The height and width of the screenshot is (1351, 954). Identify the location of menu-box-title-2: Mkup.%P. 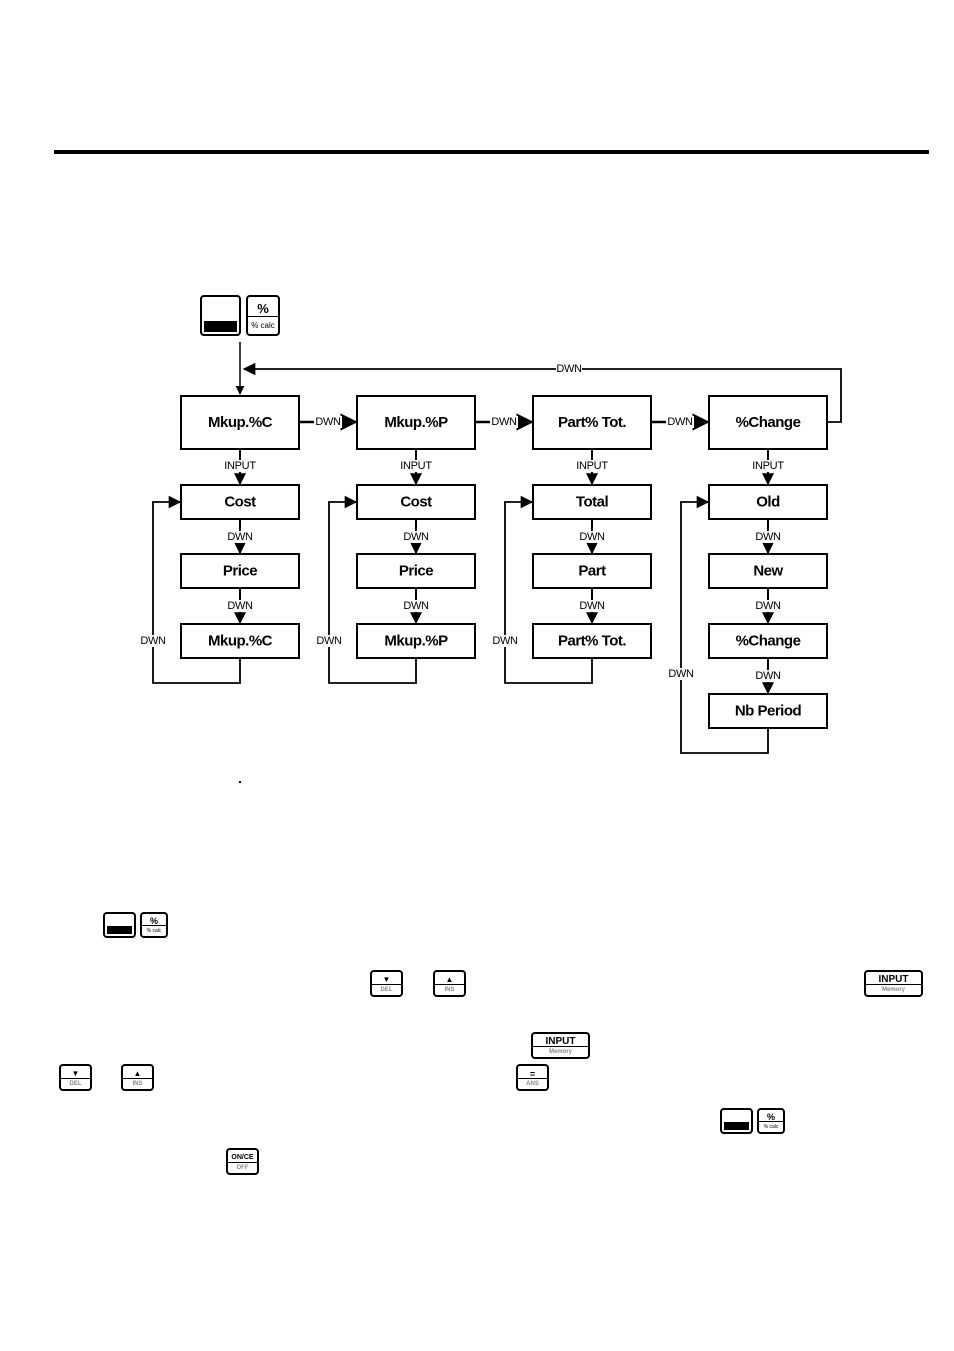
(416, 422).